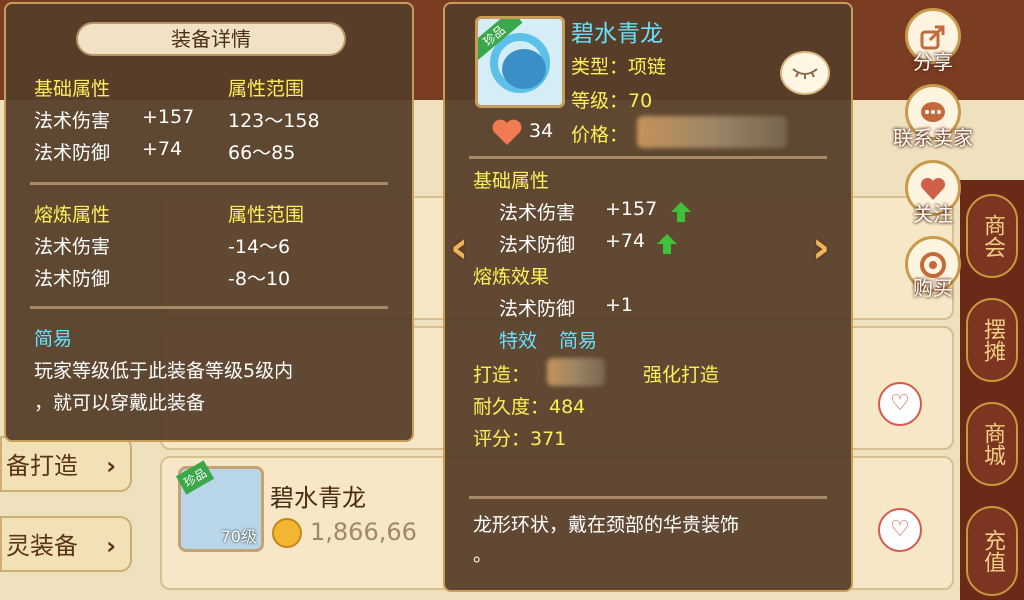 The width and height of the screenshot is (1024, 600). I want to click on smelt-effect-header: 熔炼效果, so click(511, 277).